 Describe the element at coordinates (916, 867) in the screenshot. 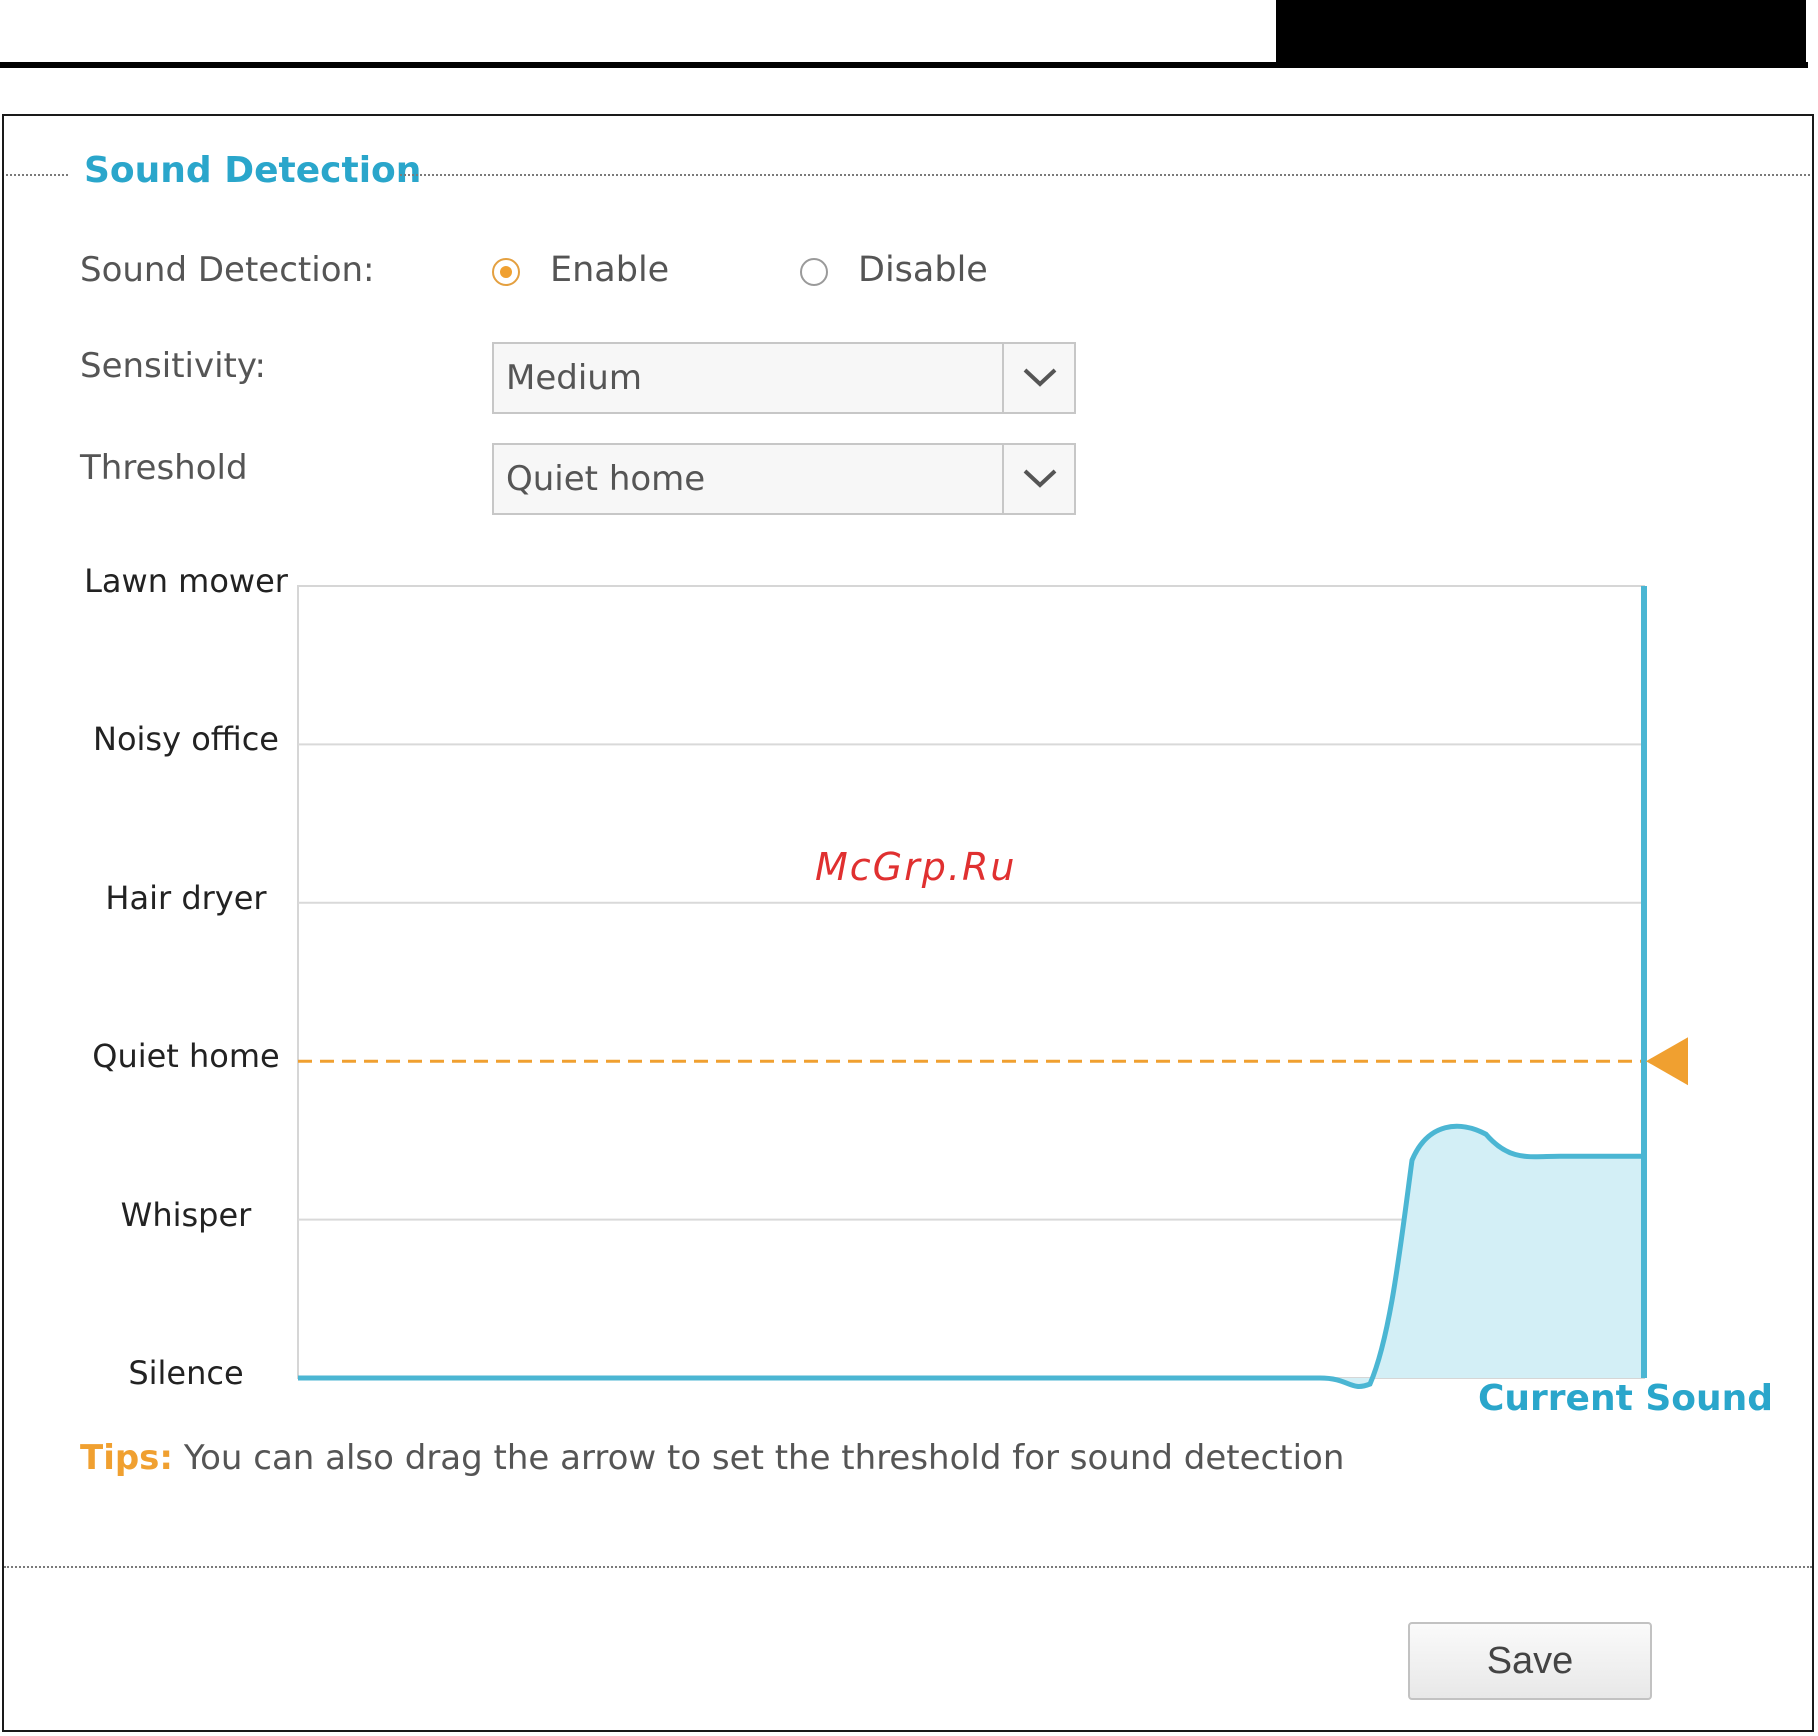

I see `watermark: McGrp.Ru` at that location.